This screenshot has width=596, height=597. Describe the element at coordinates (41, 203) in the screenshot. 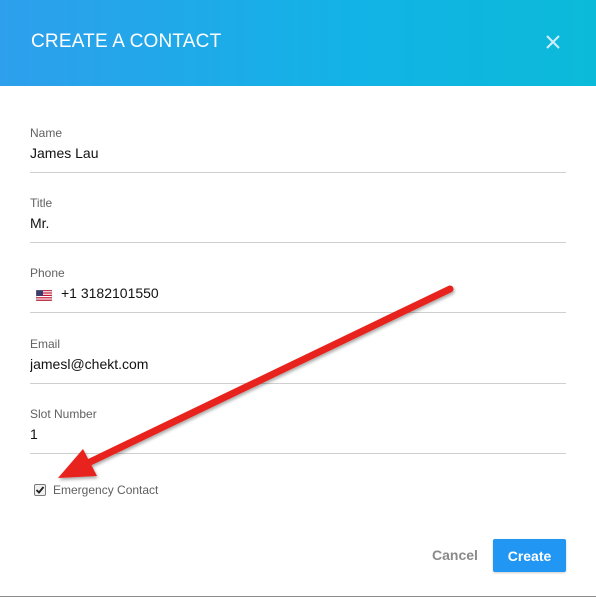

I see `title-label: Title` at that location.